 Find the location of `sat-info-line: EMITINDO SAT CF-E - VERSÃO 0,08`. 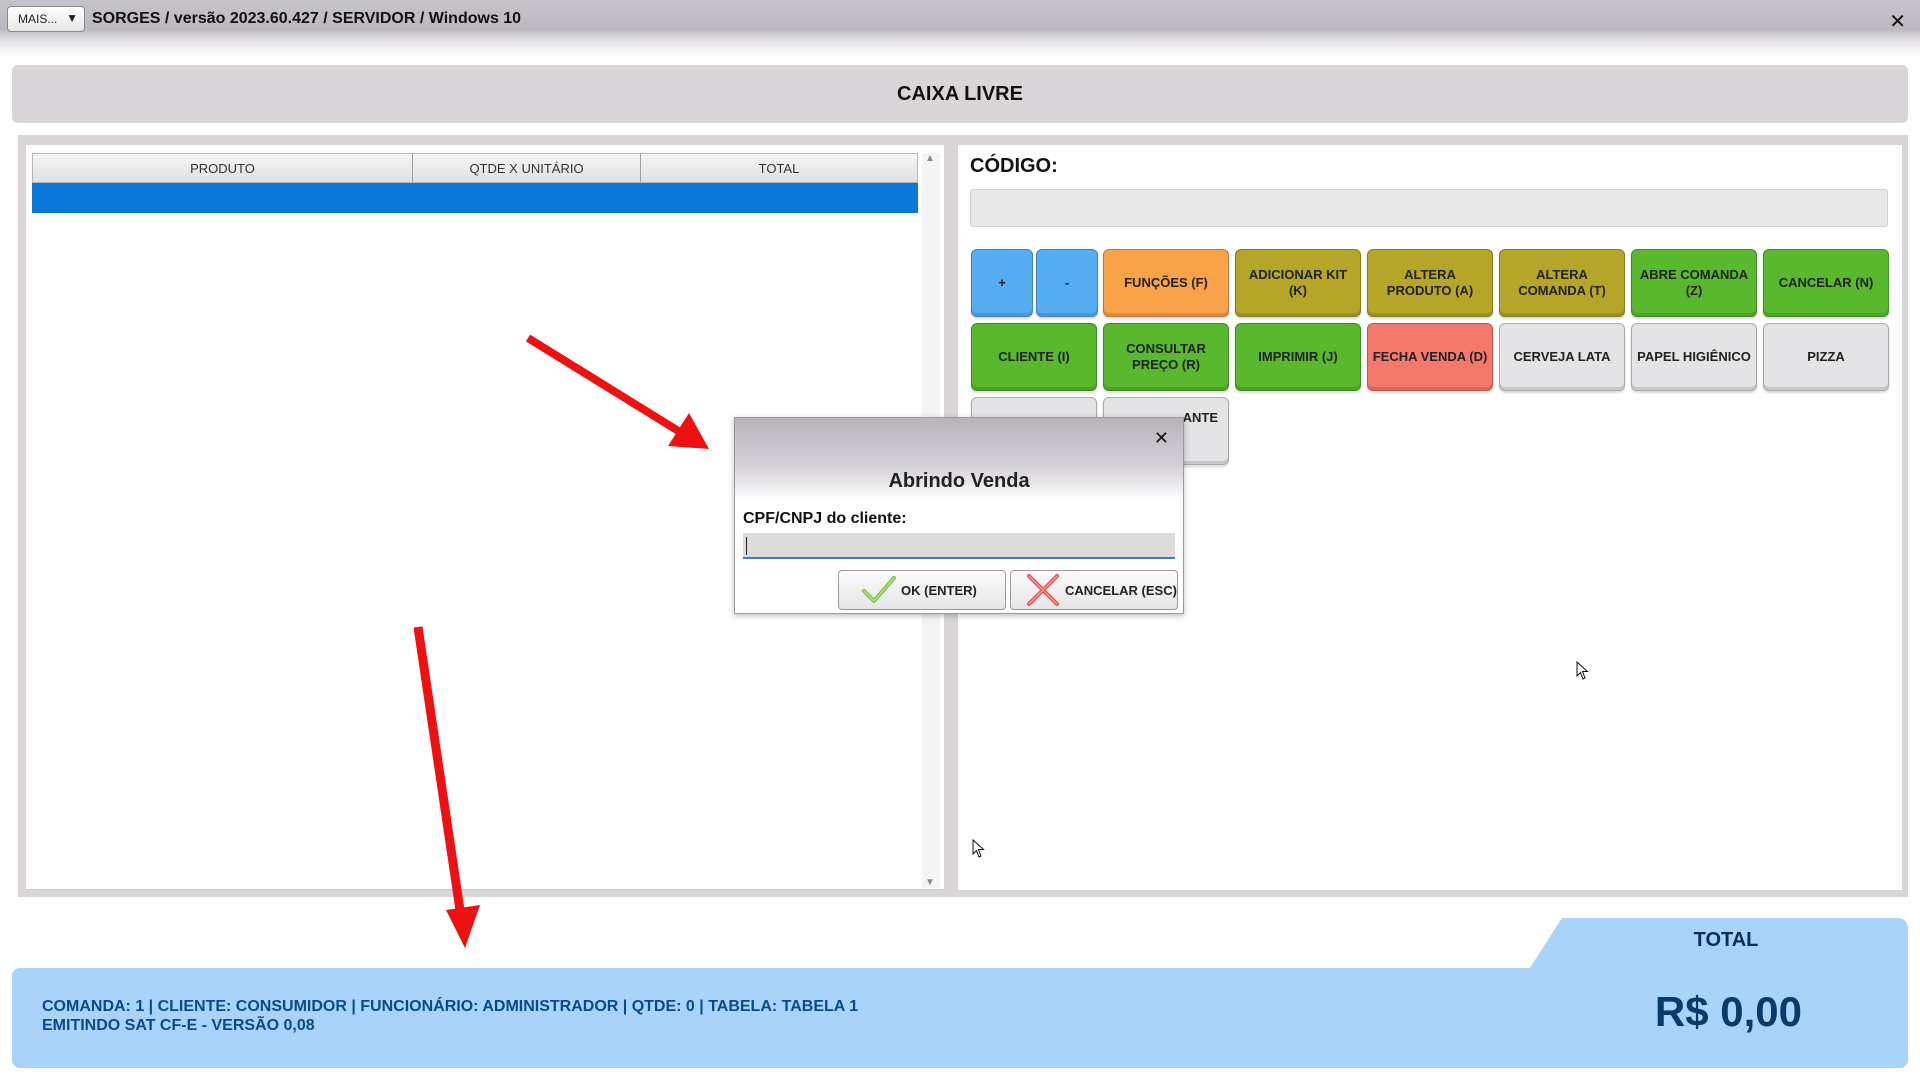

sat-info-line: EMITINDO SAT CF-E - VERSÃO 0,08 is located at coordinates (178, 1025).